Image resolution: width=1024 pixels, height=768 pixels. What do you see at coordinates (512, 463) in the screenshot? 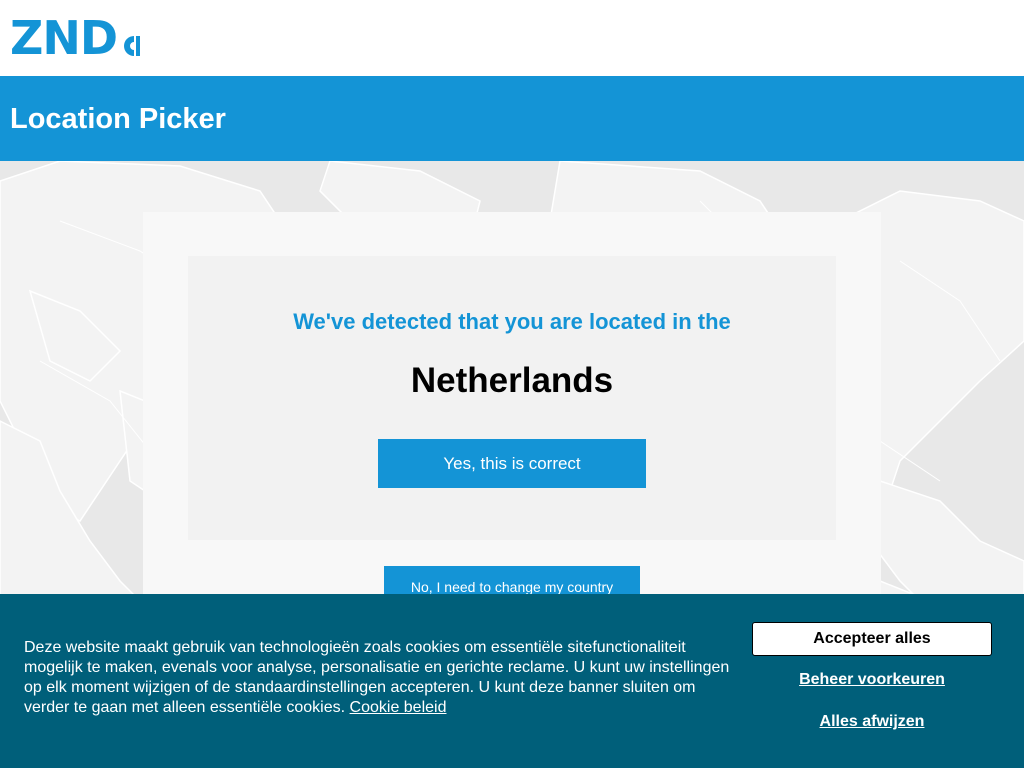
I see `confirm-country-button: Yes, this is correct` at bounding box center [512, 463].